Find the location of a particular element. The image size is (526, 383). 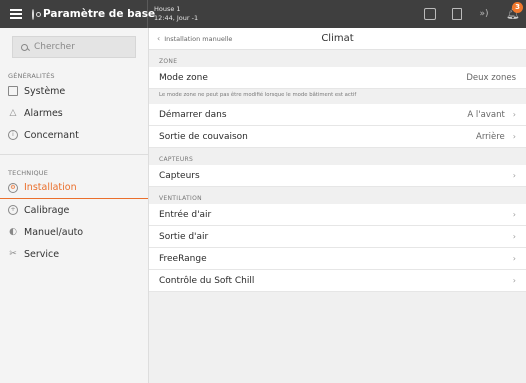

sidebar-item-label: Système is located at coordinates (45, 91).